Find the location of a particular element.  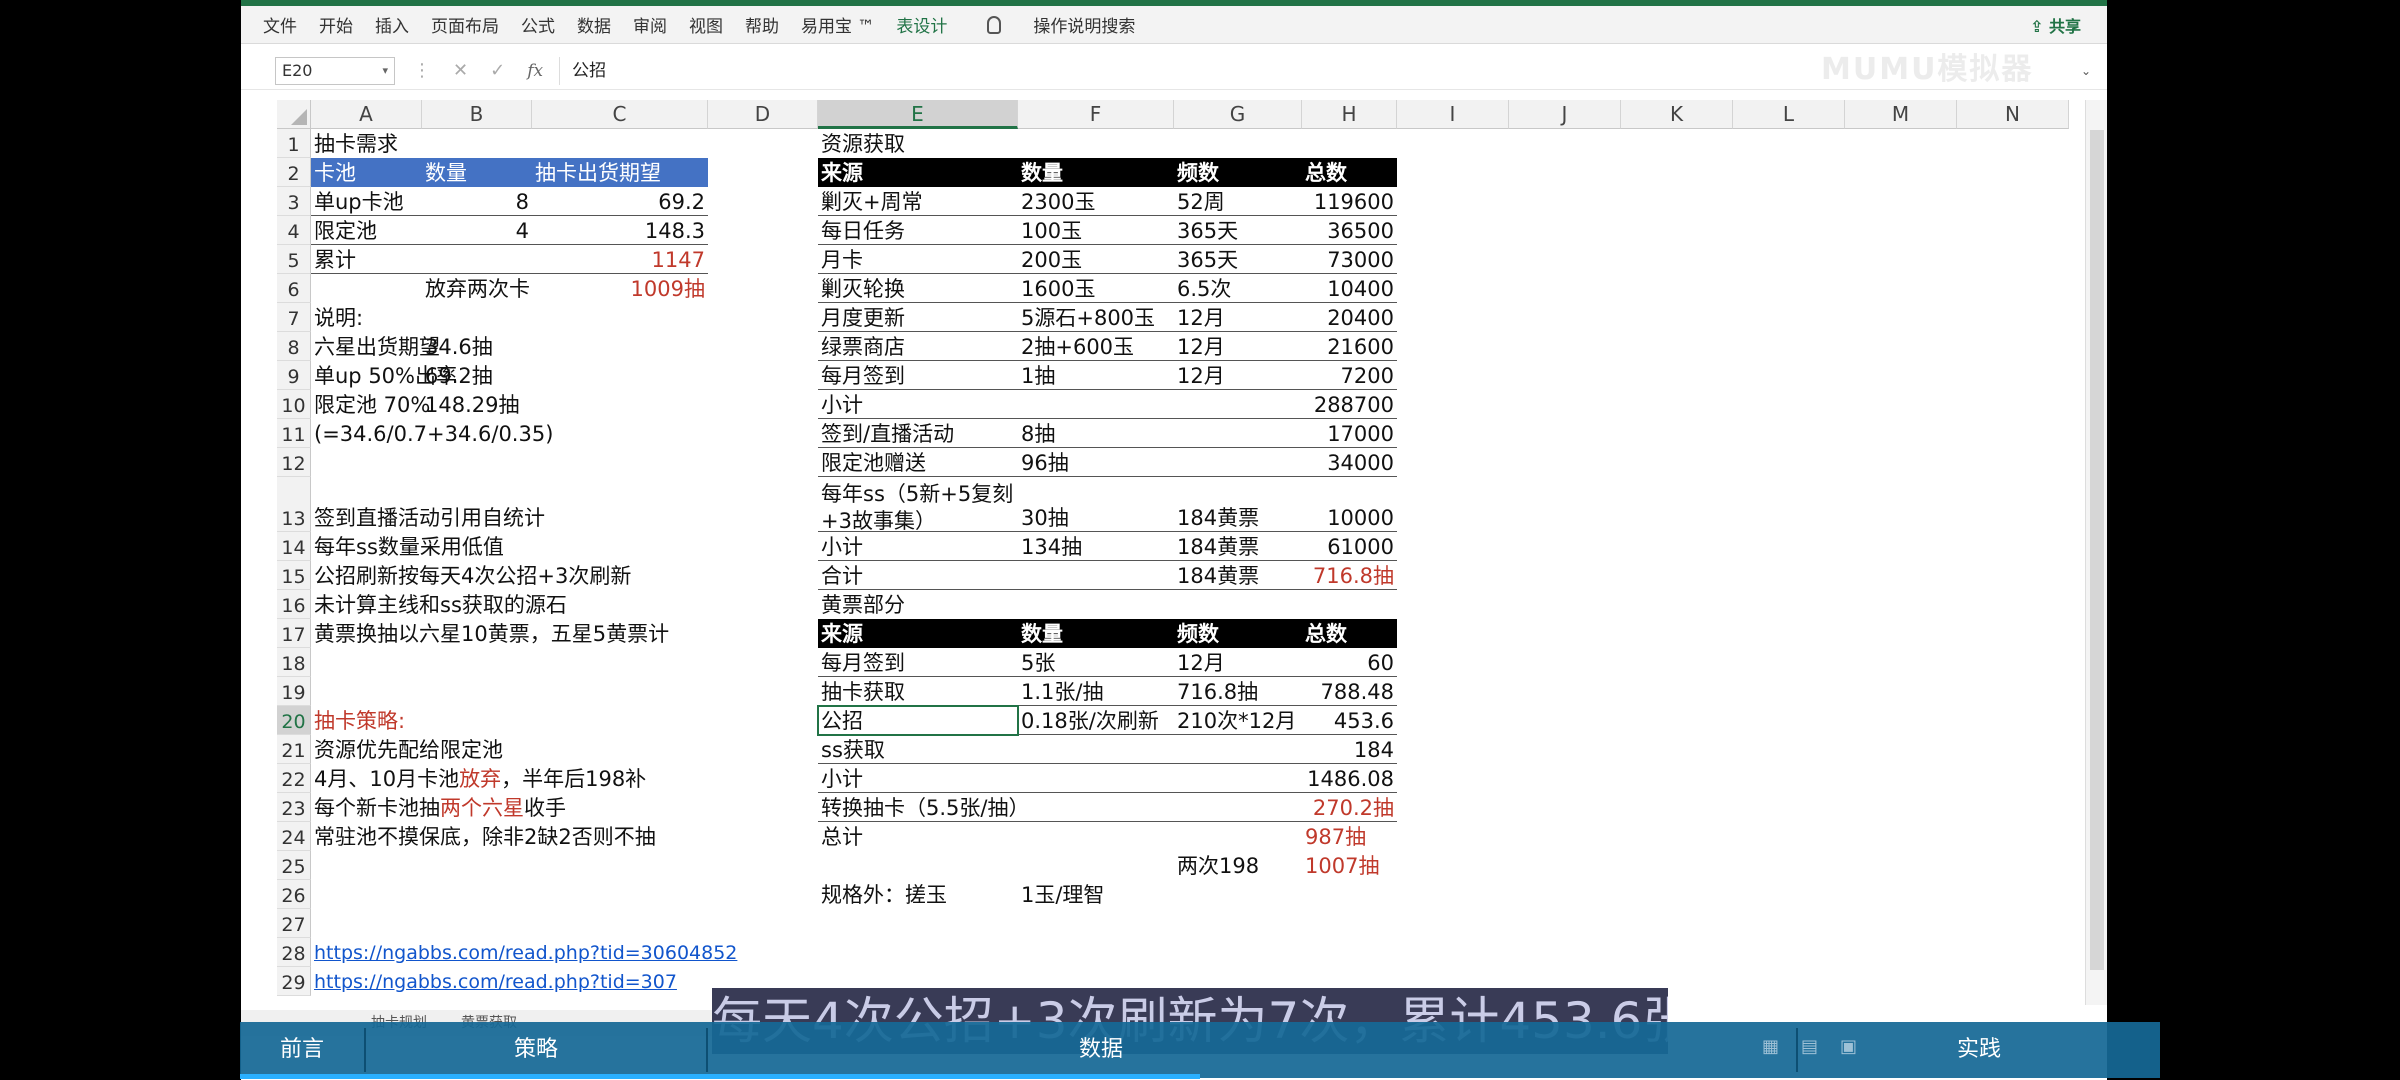

resource-qty: 2300玉 is located at coordinates (1058, 202).